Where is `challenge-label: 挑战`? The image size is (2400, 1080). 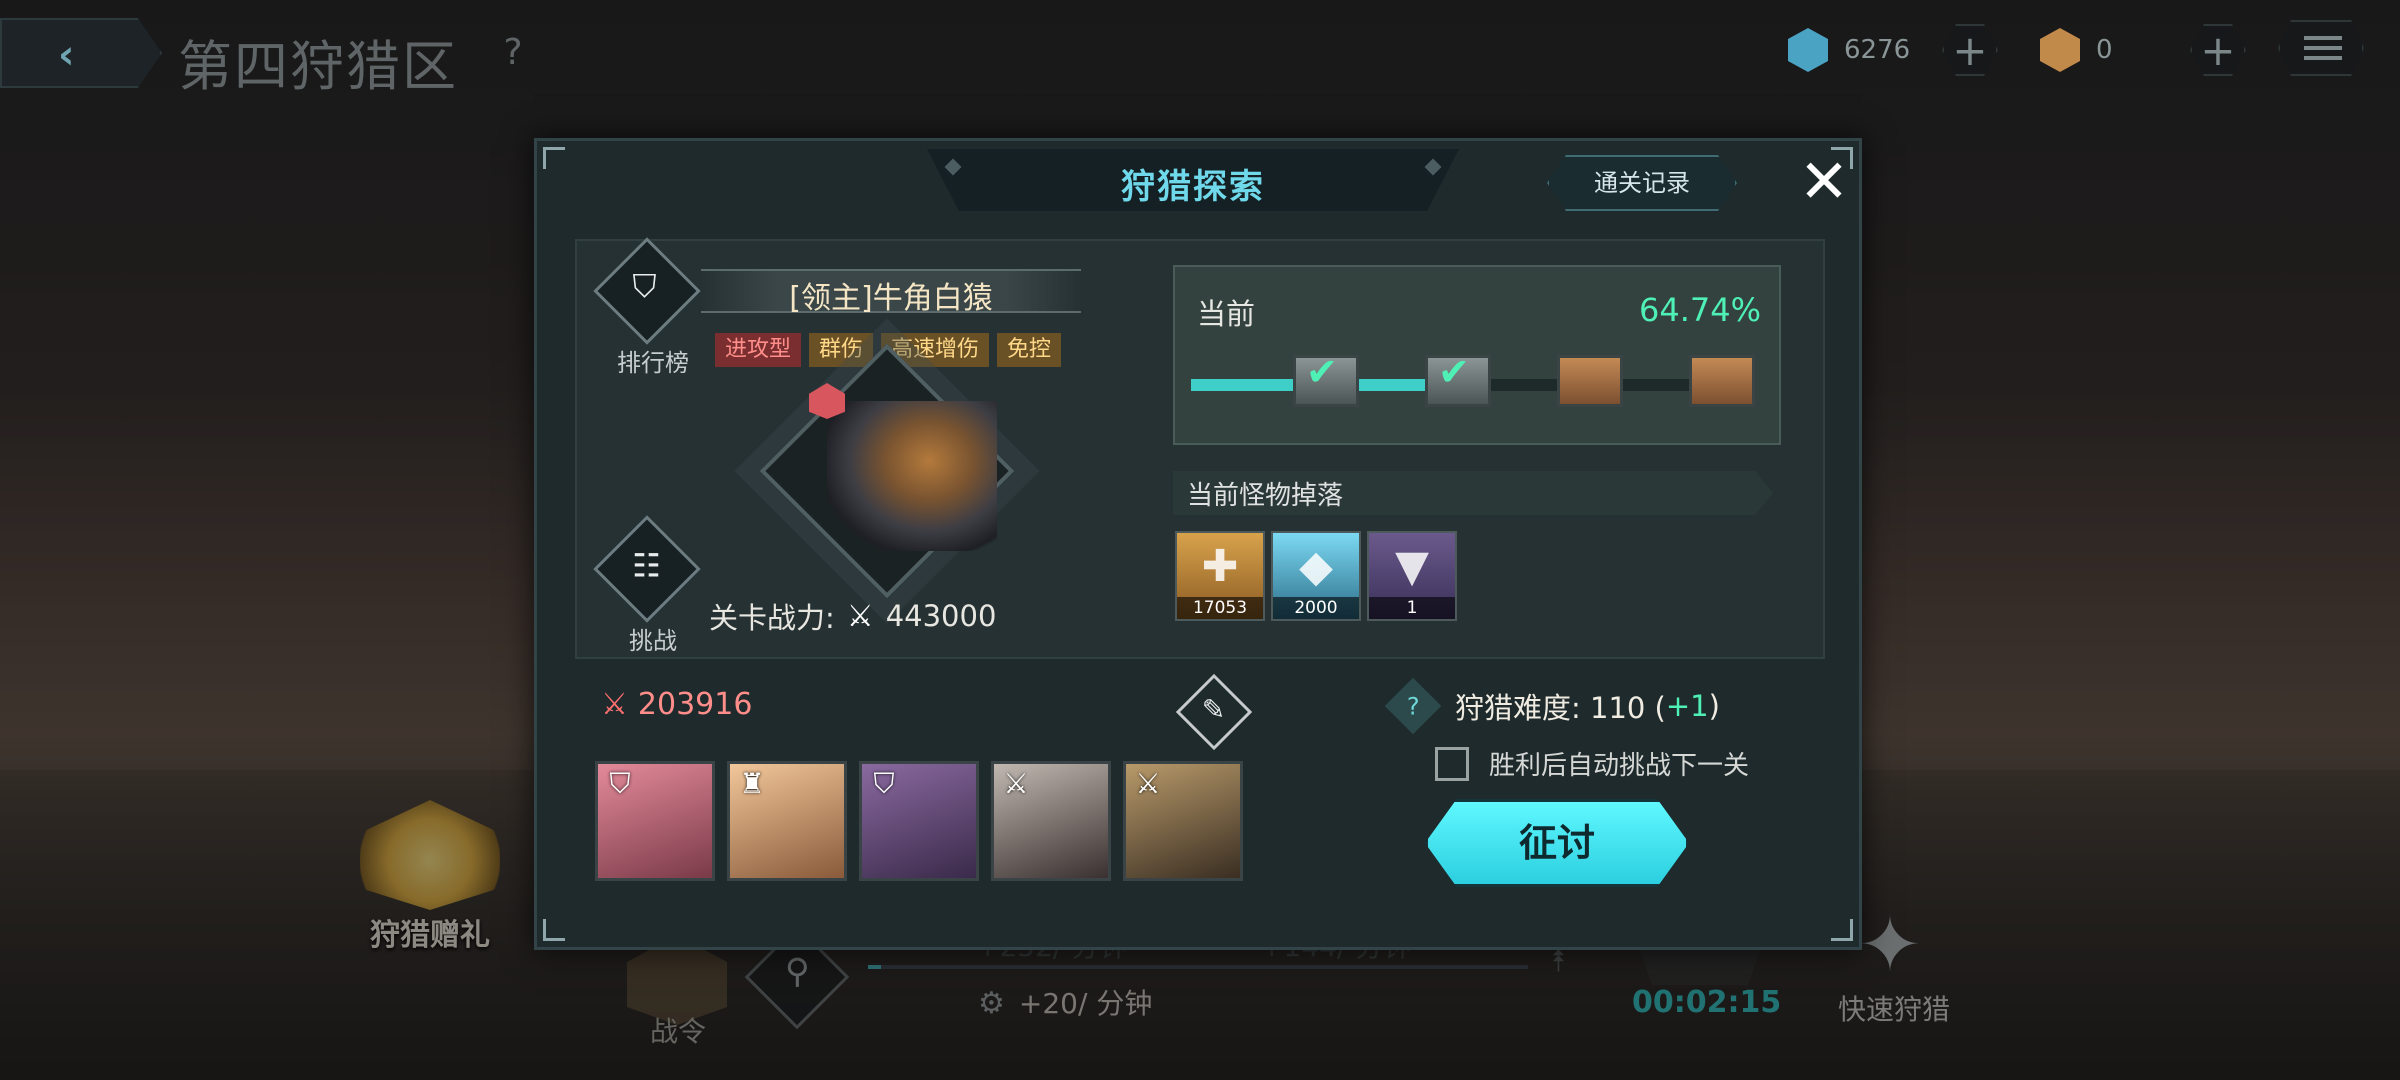
challenge-label: 挑战 is located at coordinates (653, 641).